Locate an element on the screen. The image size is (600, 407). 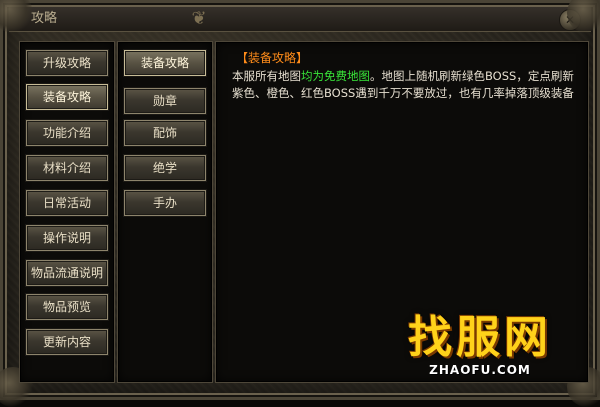
window-title: 攻略 is located at coordinates (44, 18).